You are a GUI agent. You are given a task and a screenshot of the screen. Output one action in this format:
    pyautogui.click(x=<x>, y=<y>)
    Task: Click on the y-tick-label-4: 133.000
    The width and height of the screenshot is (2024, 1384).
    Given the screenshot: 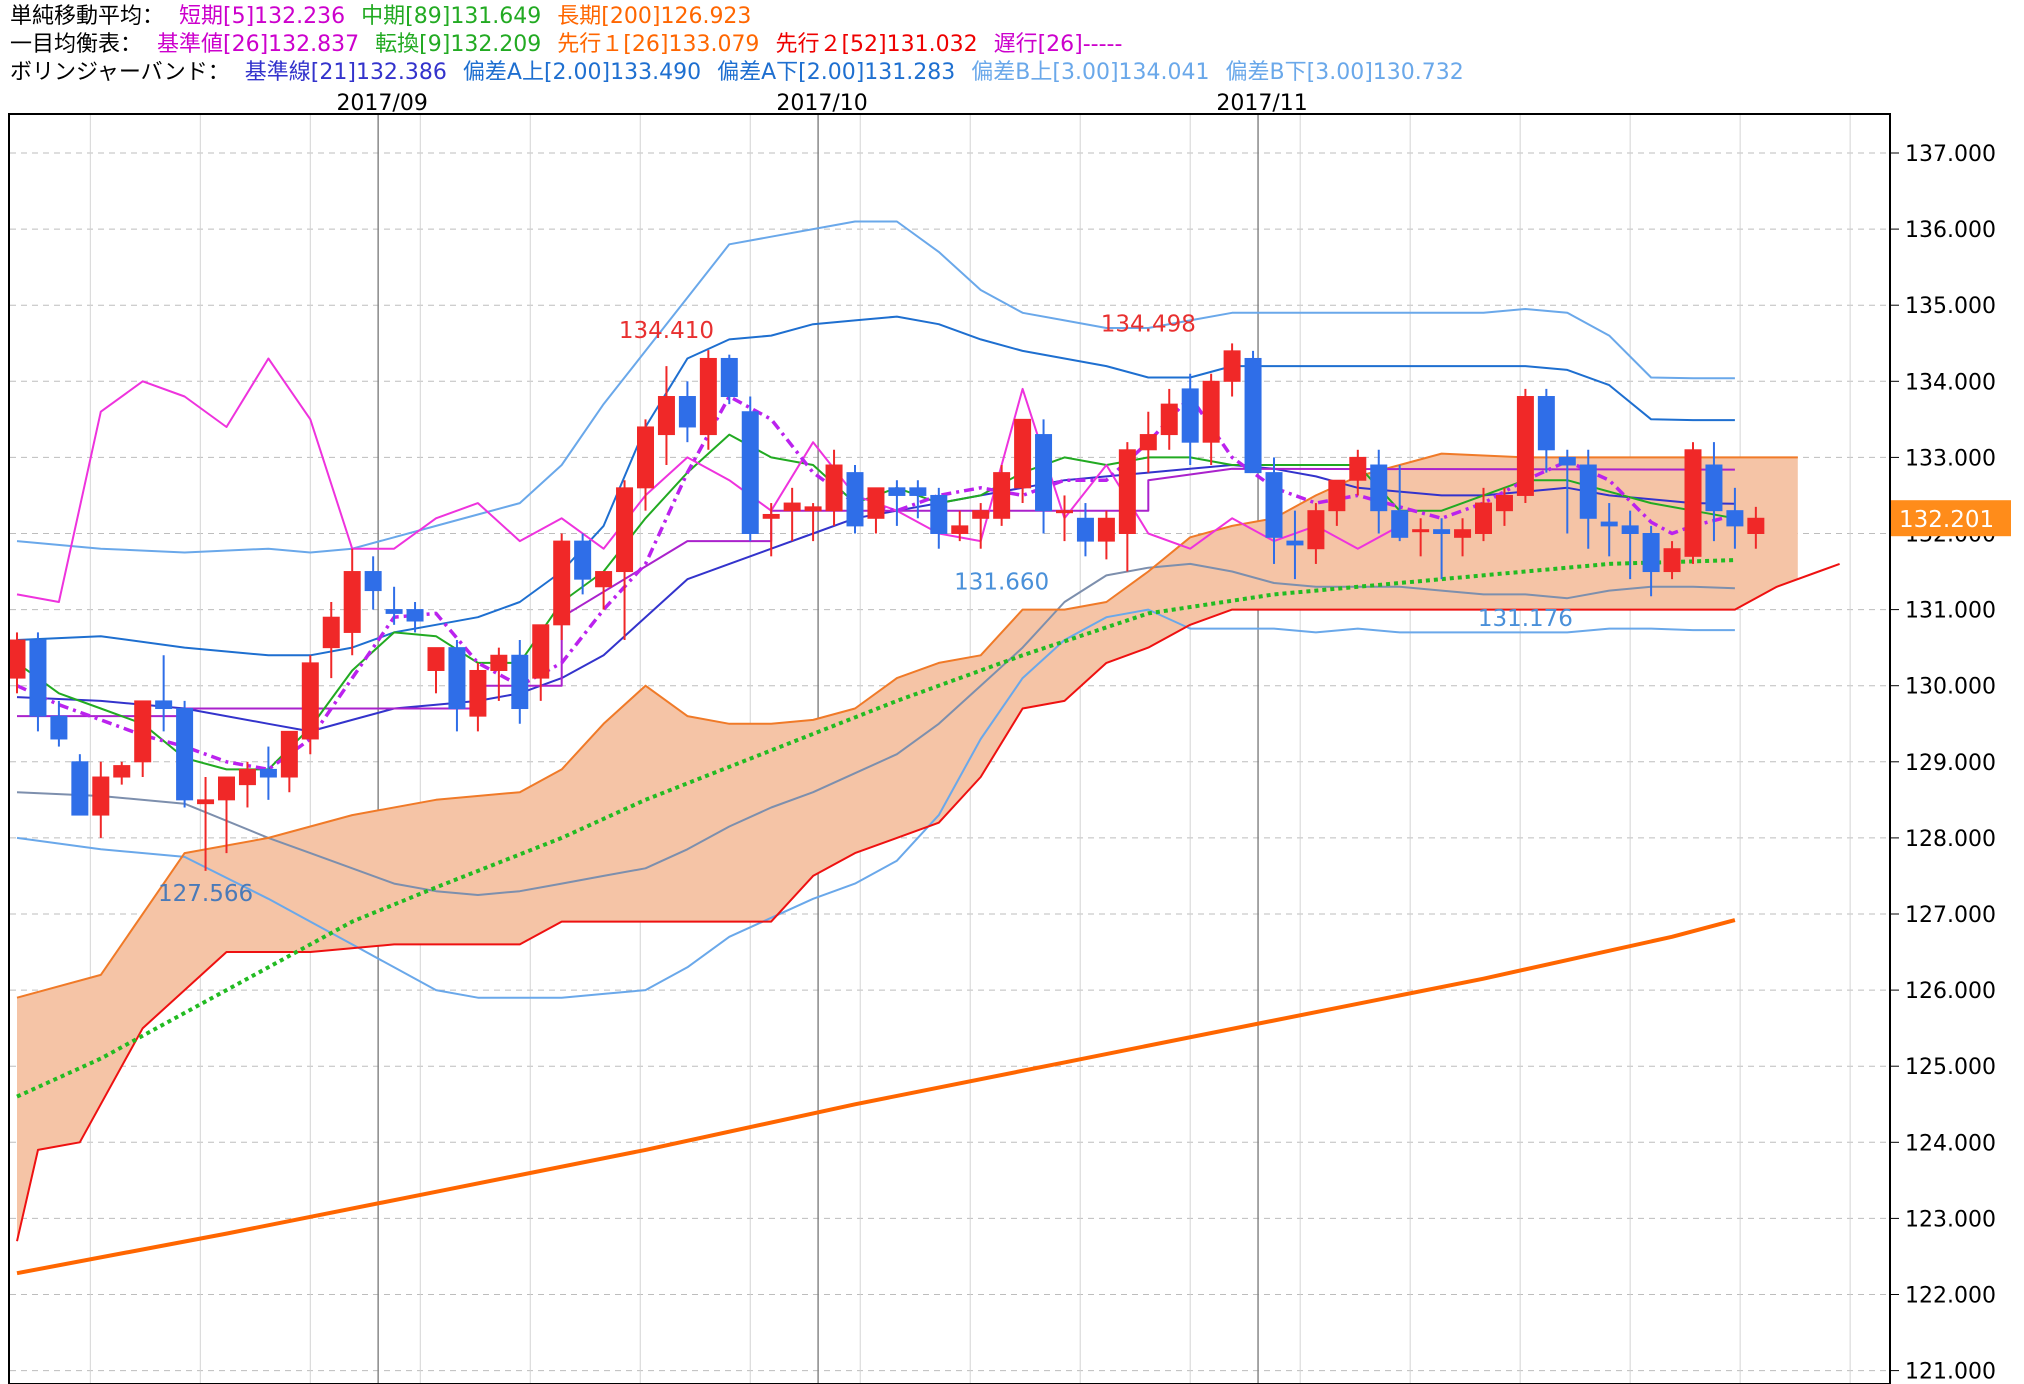 What is the action you would take?
    pyautogui.click(x=1950, y=458)
    